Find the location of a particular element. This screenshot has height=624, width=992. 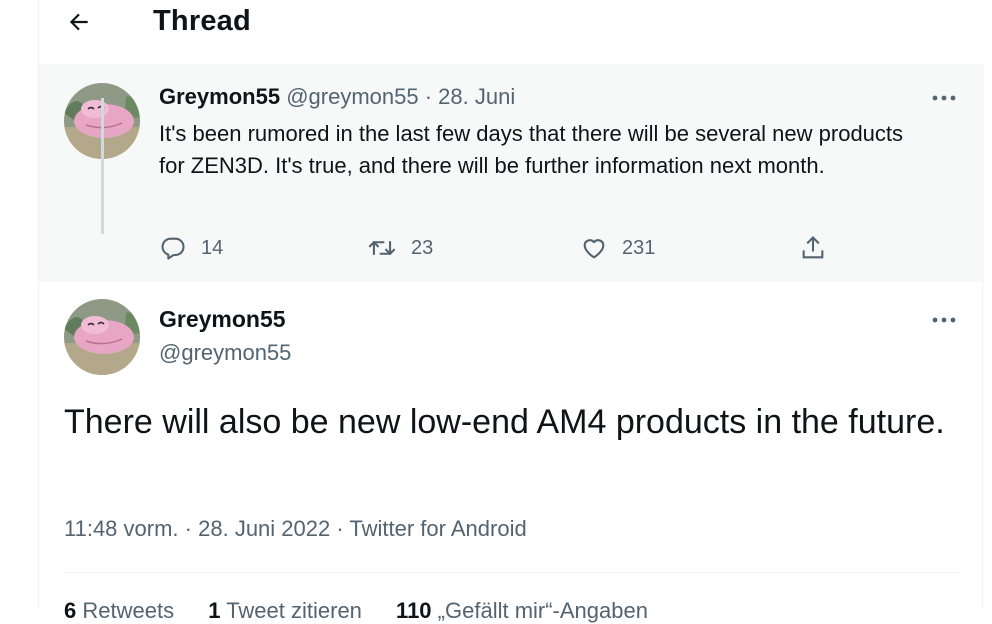

back-arrow-icon is located at coordinates (78, 22).